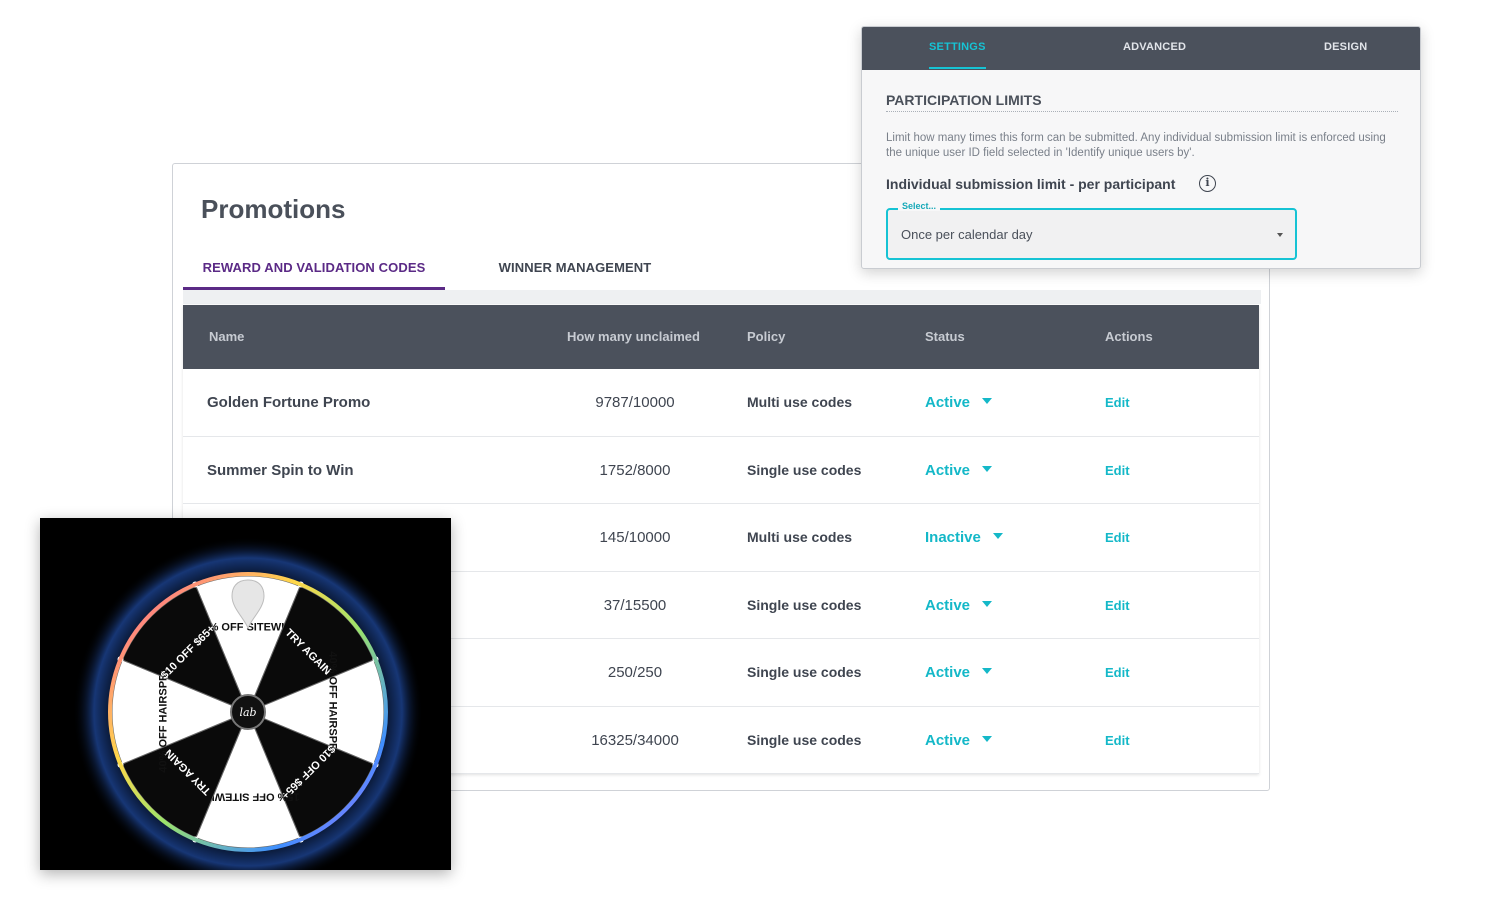 The height and width of the screenshot is (900, 1500). I want to click on section-title: PARTICIPATION LIMITS, so click(1142, 102).